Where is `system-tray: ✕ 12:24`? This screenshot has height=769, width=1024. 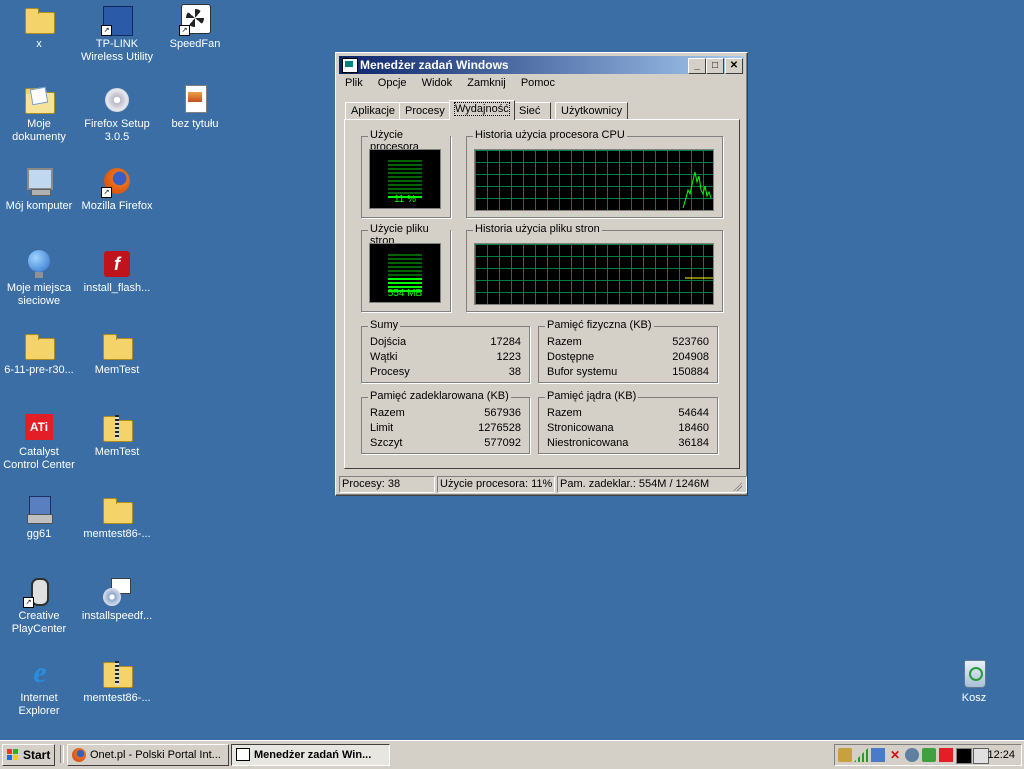 system-tray: ✕ 12:24 is located at coordinates (928, 755).